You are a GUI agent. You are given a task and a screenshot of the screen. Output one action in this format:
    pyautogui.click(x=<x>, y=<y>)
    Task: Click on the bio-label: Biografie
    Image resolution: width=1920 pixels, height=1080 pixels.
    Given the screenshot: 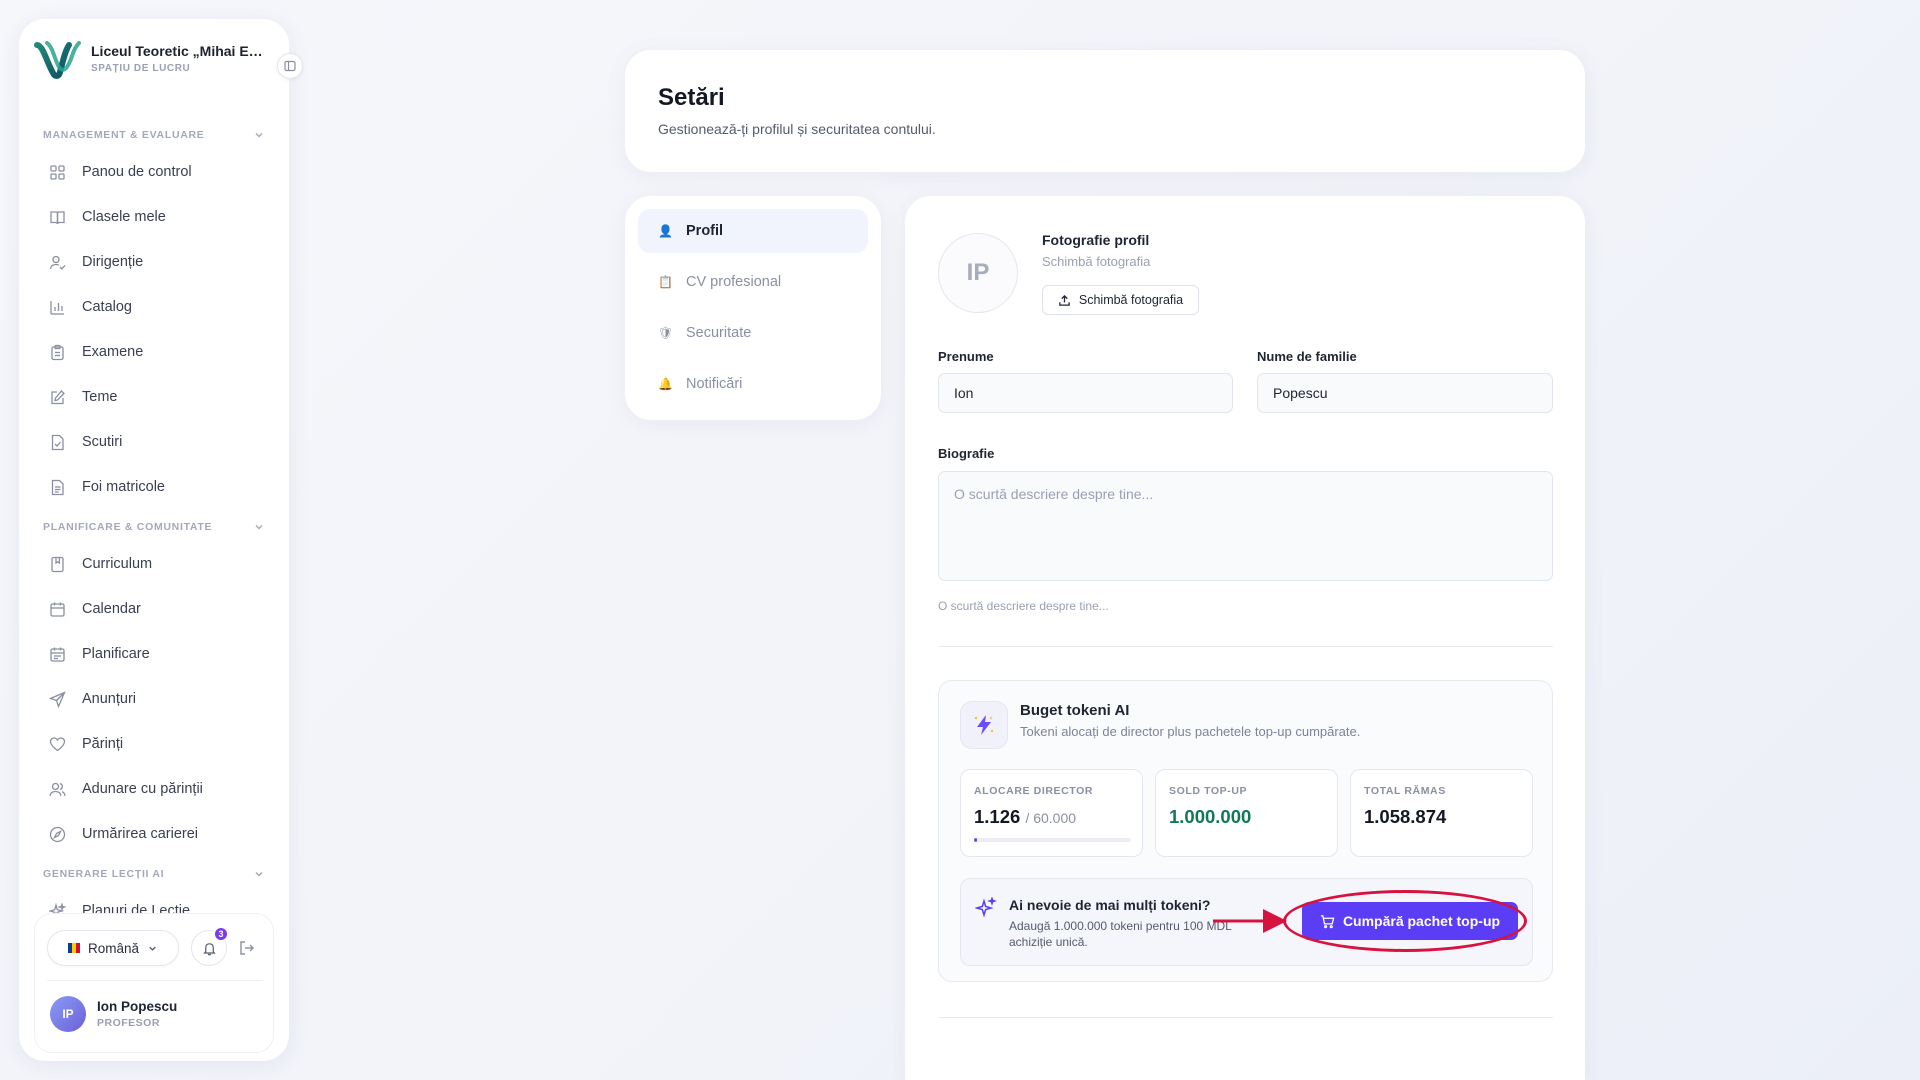 What is the action you would take?
    pyautogui.click(x=966, y=453)
    